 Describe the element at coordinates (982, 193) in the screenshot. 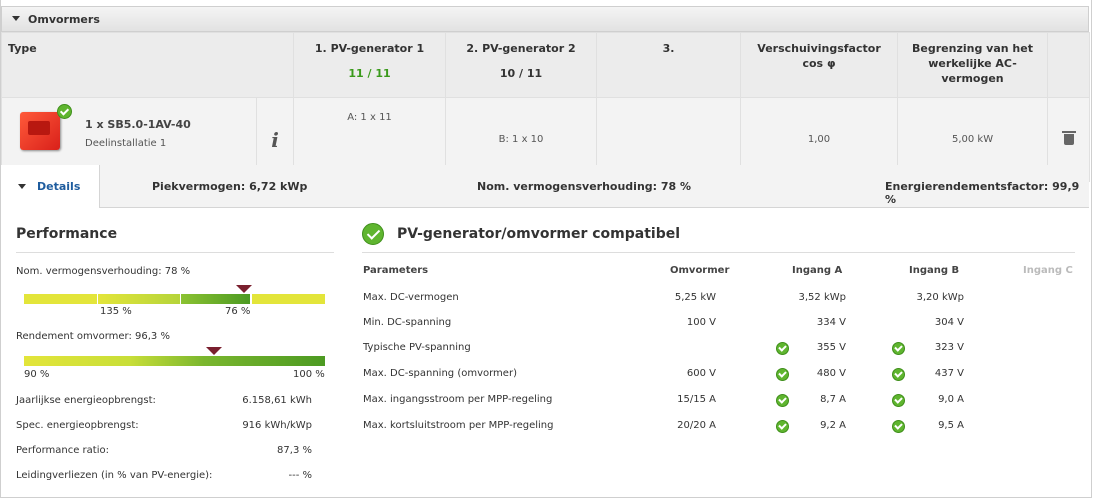

I see `energy-factor: Energierendementsfactor: 99,9 %` at that location.